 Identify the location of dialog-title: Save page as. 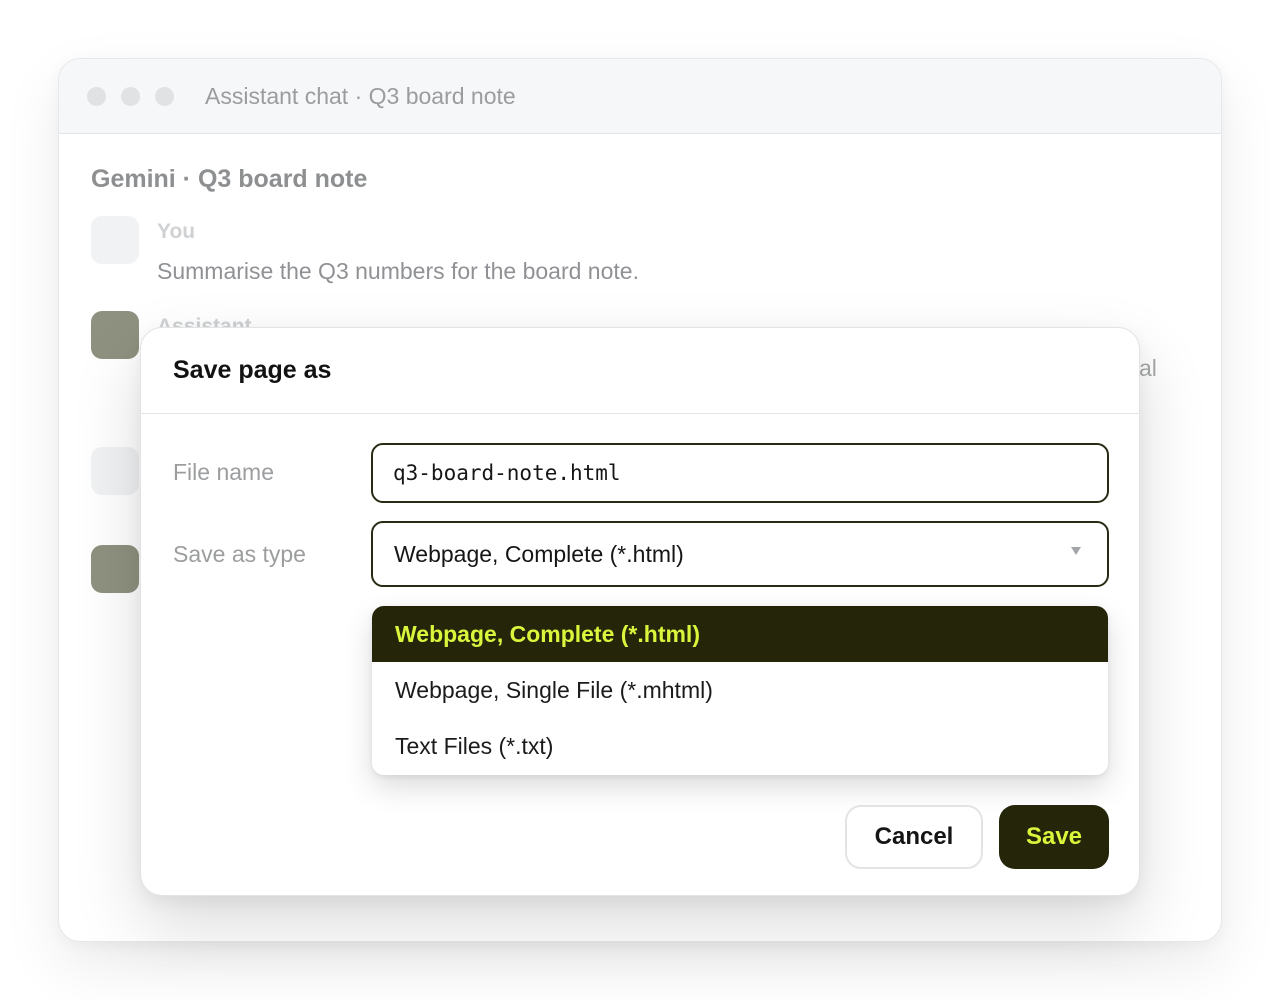
(252, 370).